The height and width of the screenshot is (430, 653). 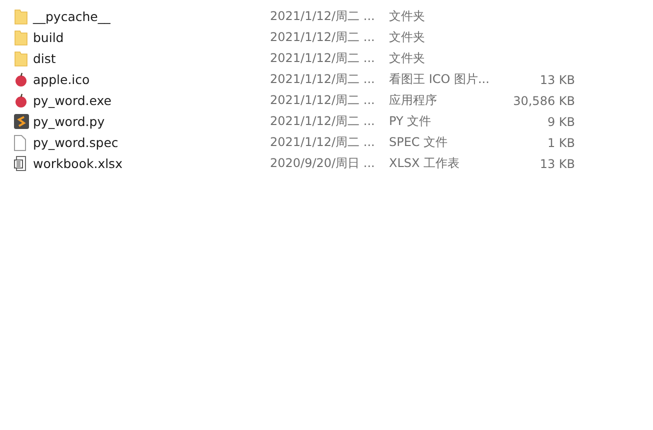 What do you see at coordinates (150, 100) in the screenshot?
I see `file-name: py_word.exe` at bounding box center [150, 100].